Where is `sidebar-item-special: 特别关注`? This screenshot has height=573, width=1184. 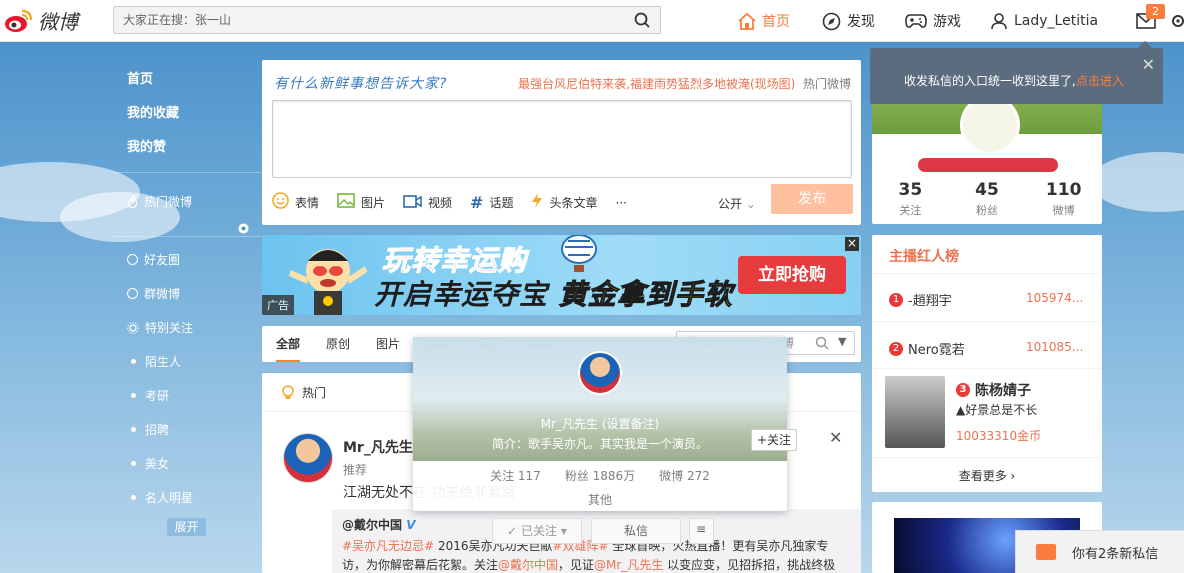 sidebar-item-special: 特别关注 is located at coordinates (160, 327).